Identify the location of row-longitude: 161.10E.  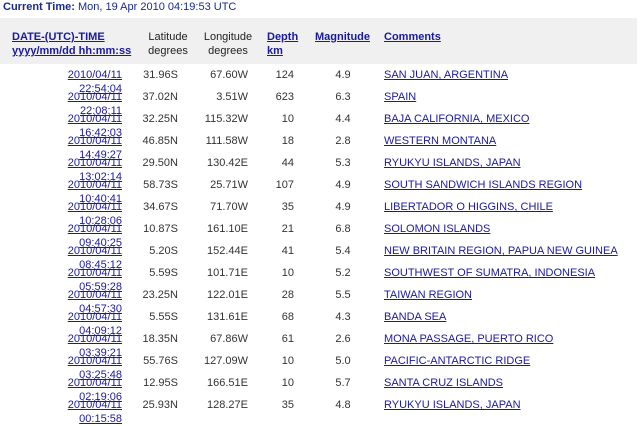
(227, 229).